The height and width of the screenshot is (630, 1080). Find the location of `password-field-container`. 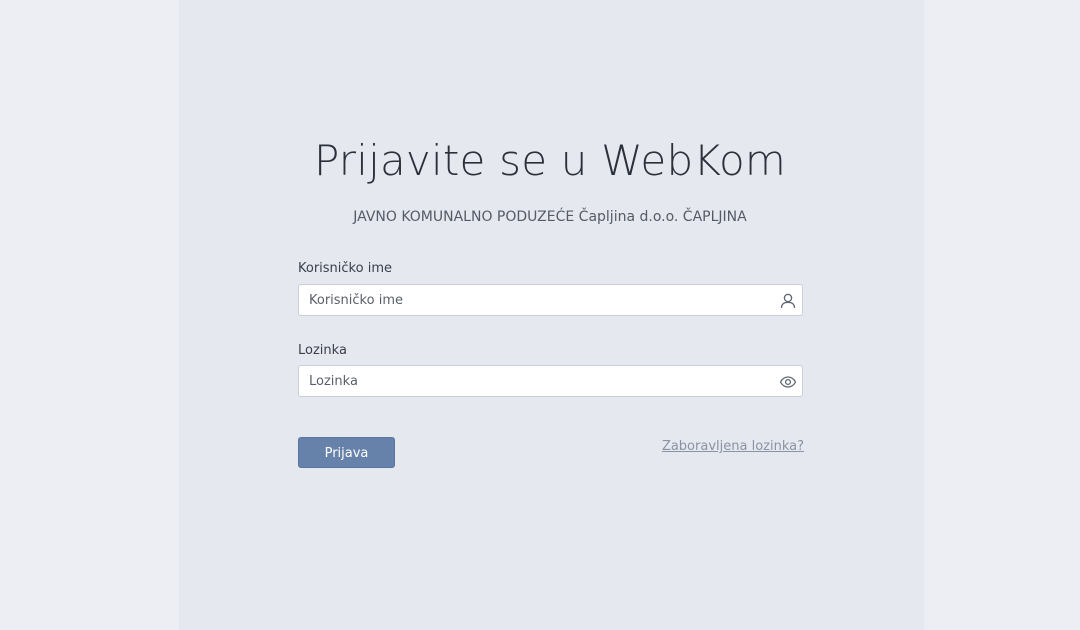

password-field-container is located at coordinates (550, 381).